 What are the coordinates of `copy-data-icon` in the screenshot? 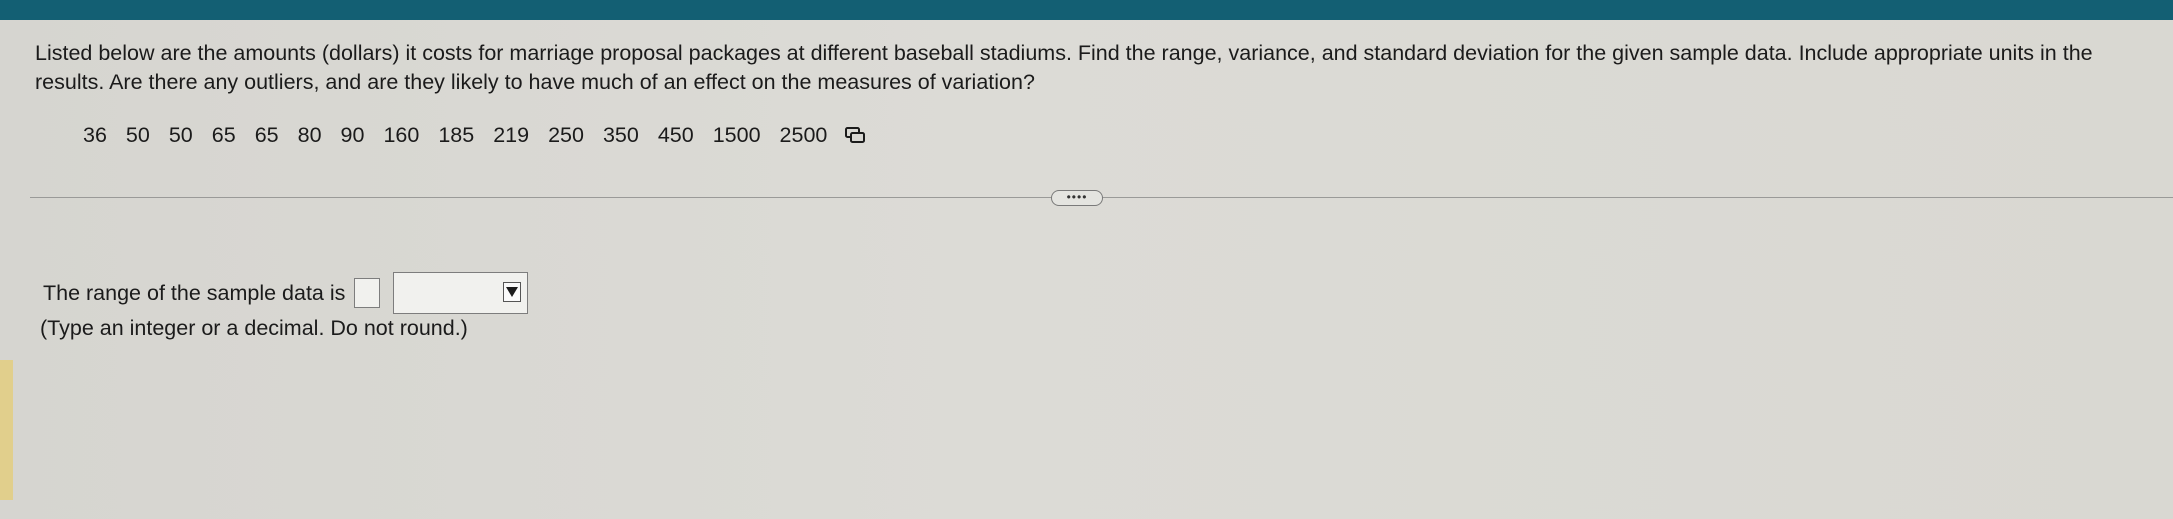 It's located at (855, 135).